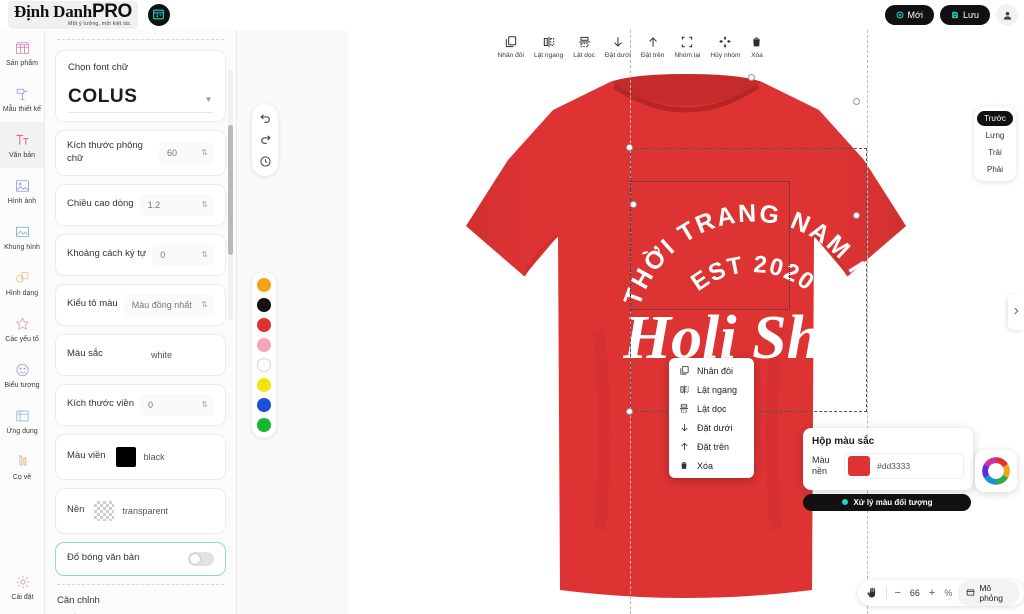 This screenshot has width=1024, height=614. What do you see at coordinates (161, 354) in the screenshot?
I see `color-value-field: white` at bounding box center [161, 354].